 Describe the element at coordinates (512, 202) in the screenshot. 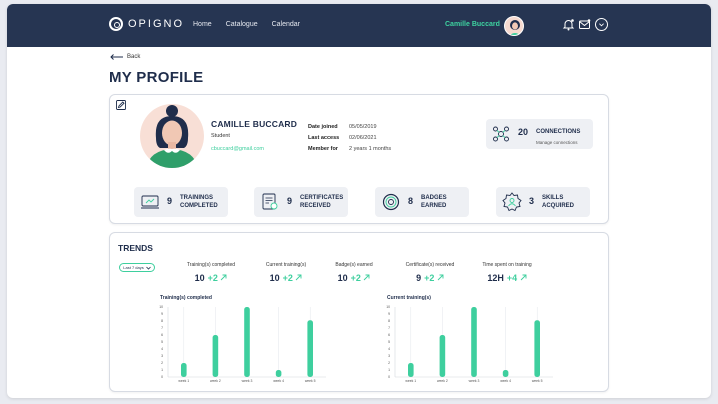

I see `skills-icon` at that location.